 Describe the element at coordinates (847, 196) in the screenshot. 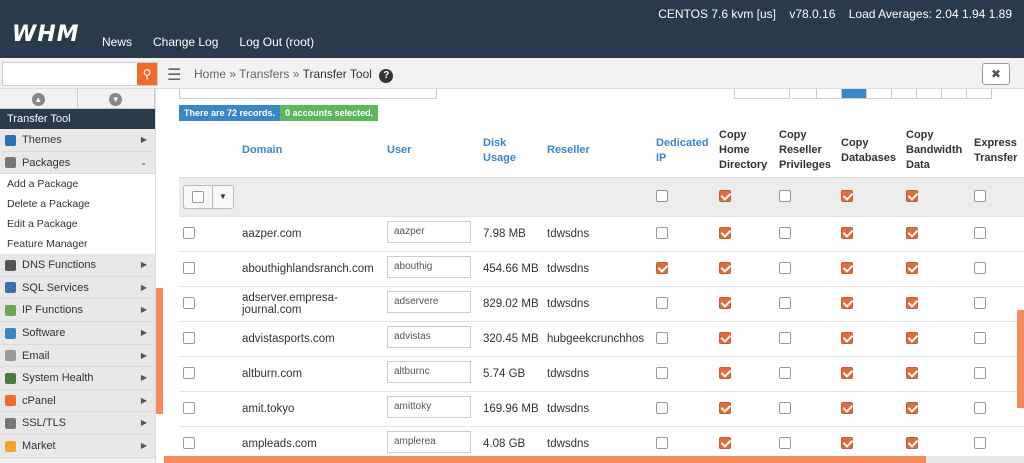

I see `copy-databases-all-checkbox` at that location.